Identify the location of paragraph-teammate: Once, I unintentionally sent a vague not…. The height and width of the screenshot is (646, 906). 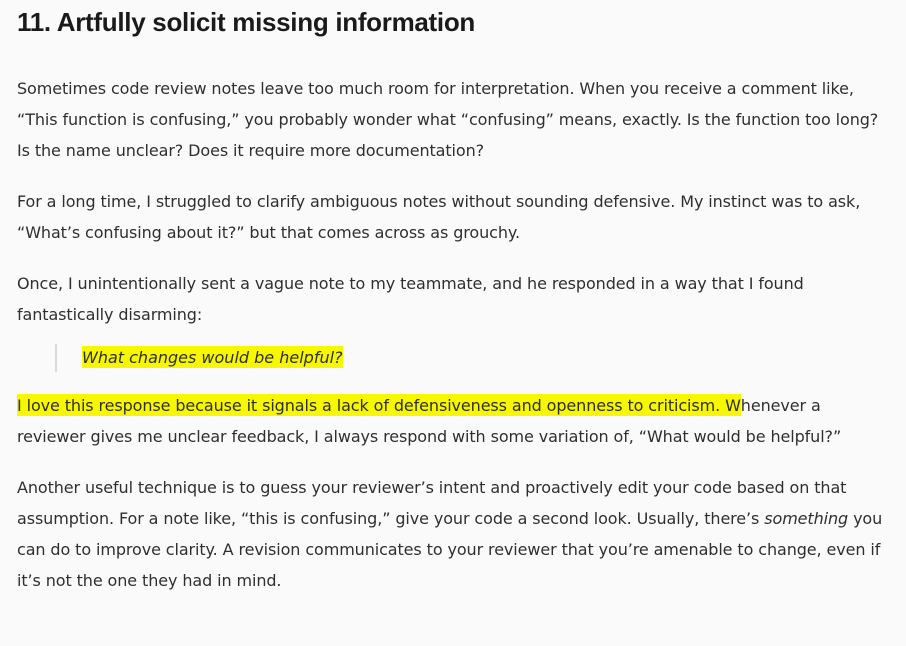
(410, 299).